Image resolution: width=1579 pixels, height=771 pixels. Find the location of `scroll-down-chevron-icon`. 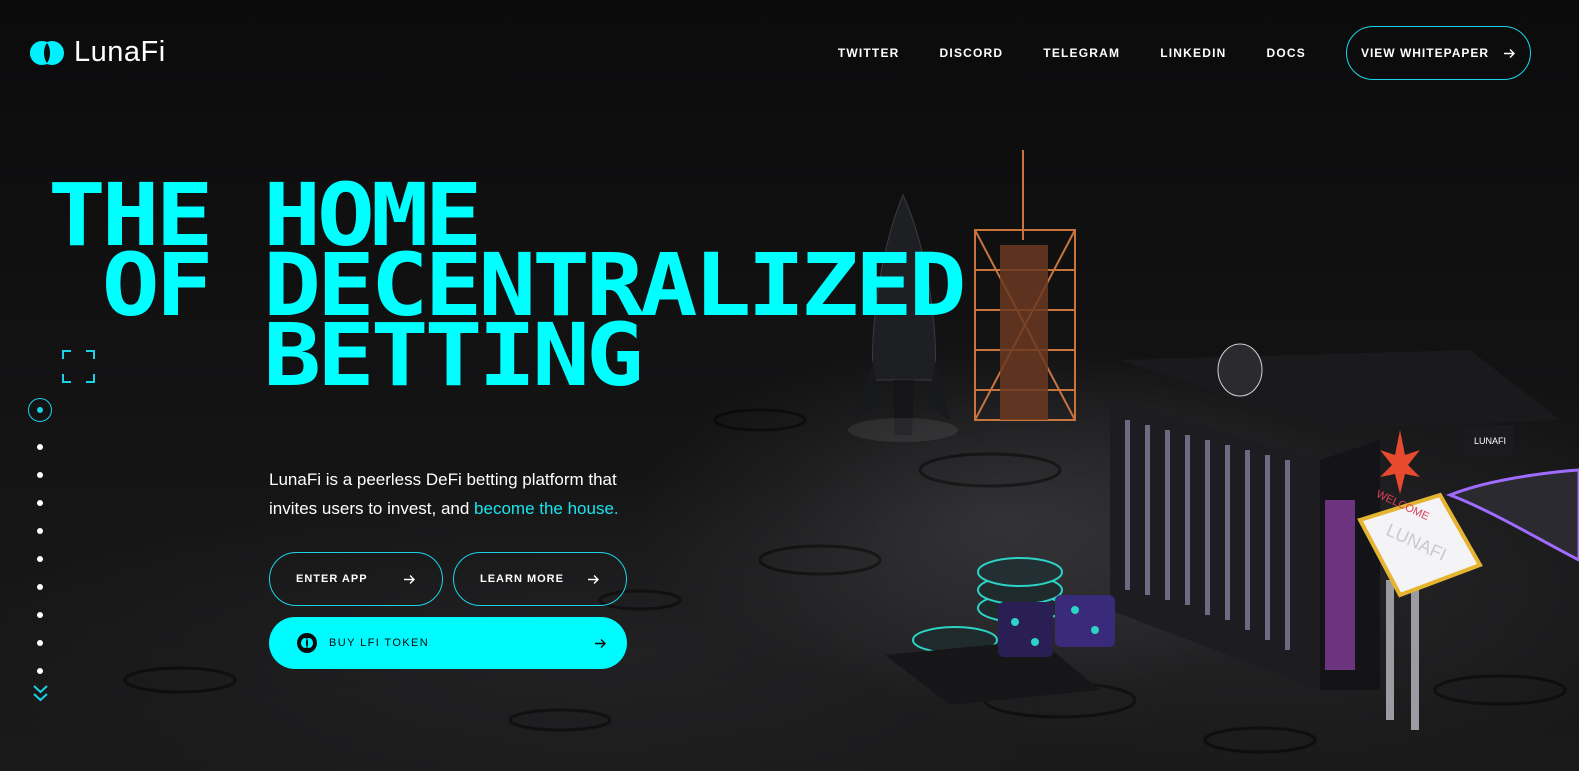

scroll-down-chevron-icon is located at coordinates (40, 693).